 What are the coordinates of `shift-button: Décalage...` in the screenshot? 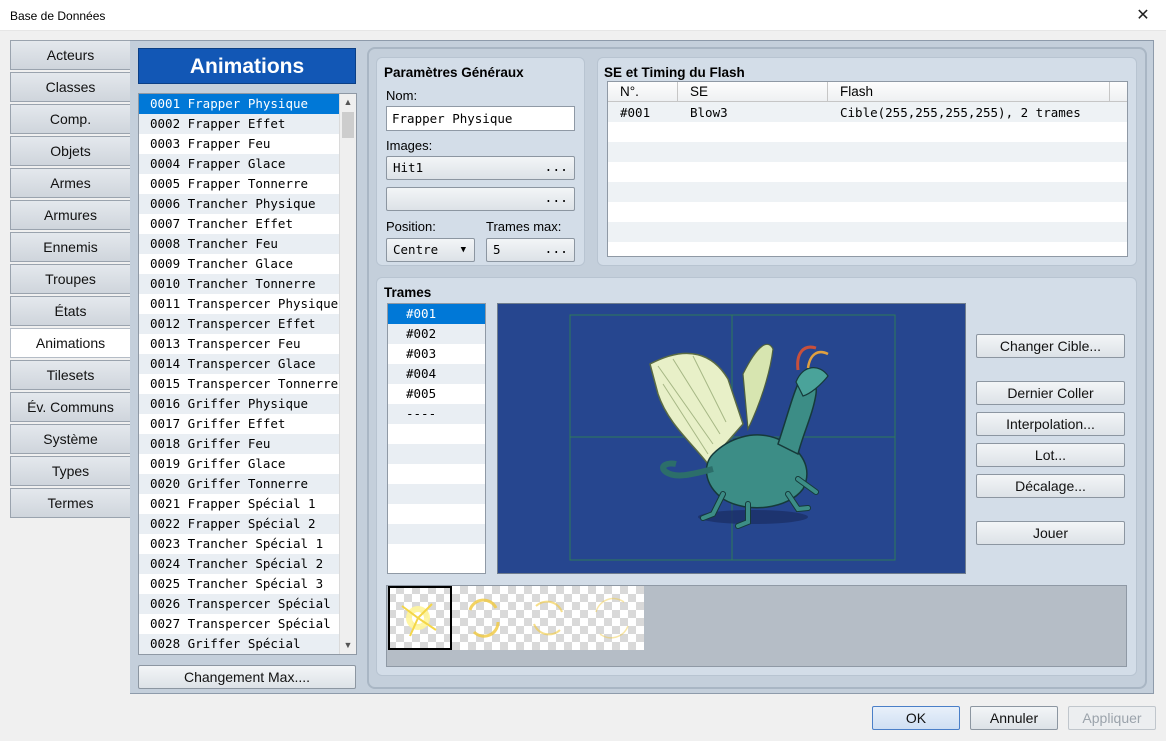 It's located at (1050, 486).